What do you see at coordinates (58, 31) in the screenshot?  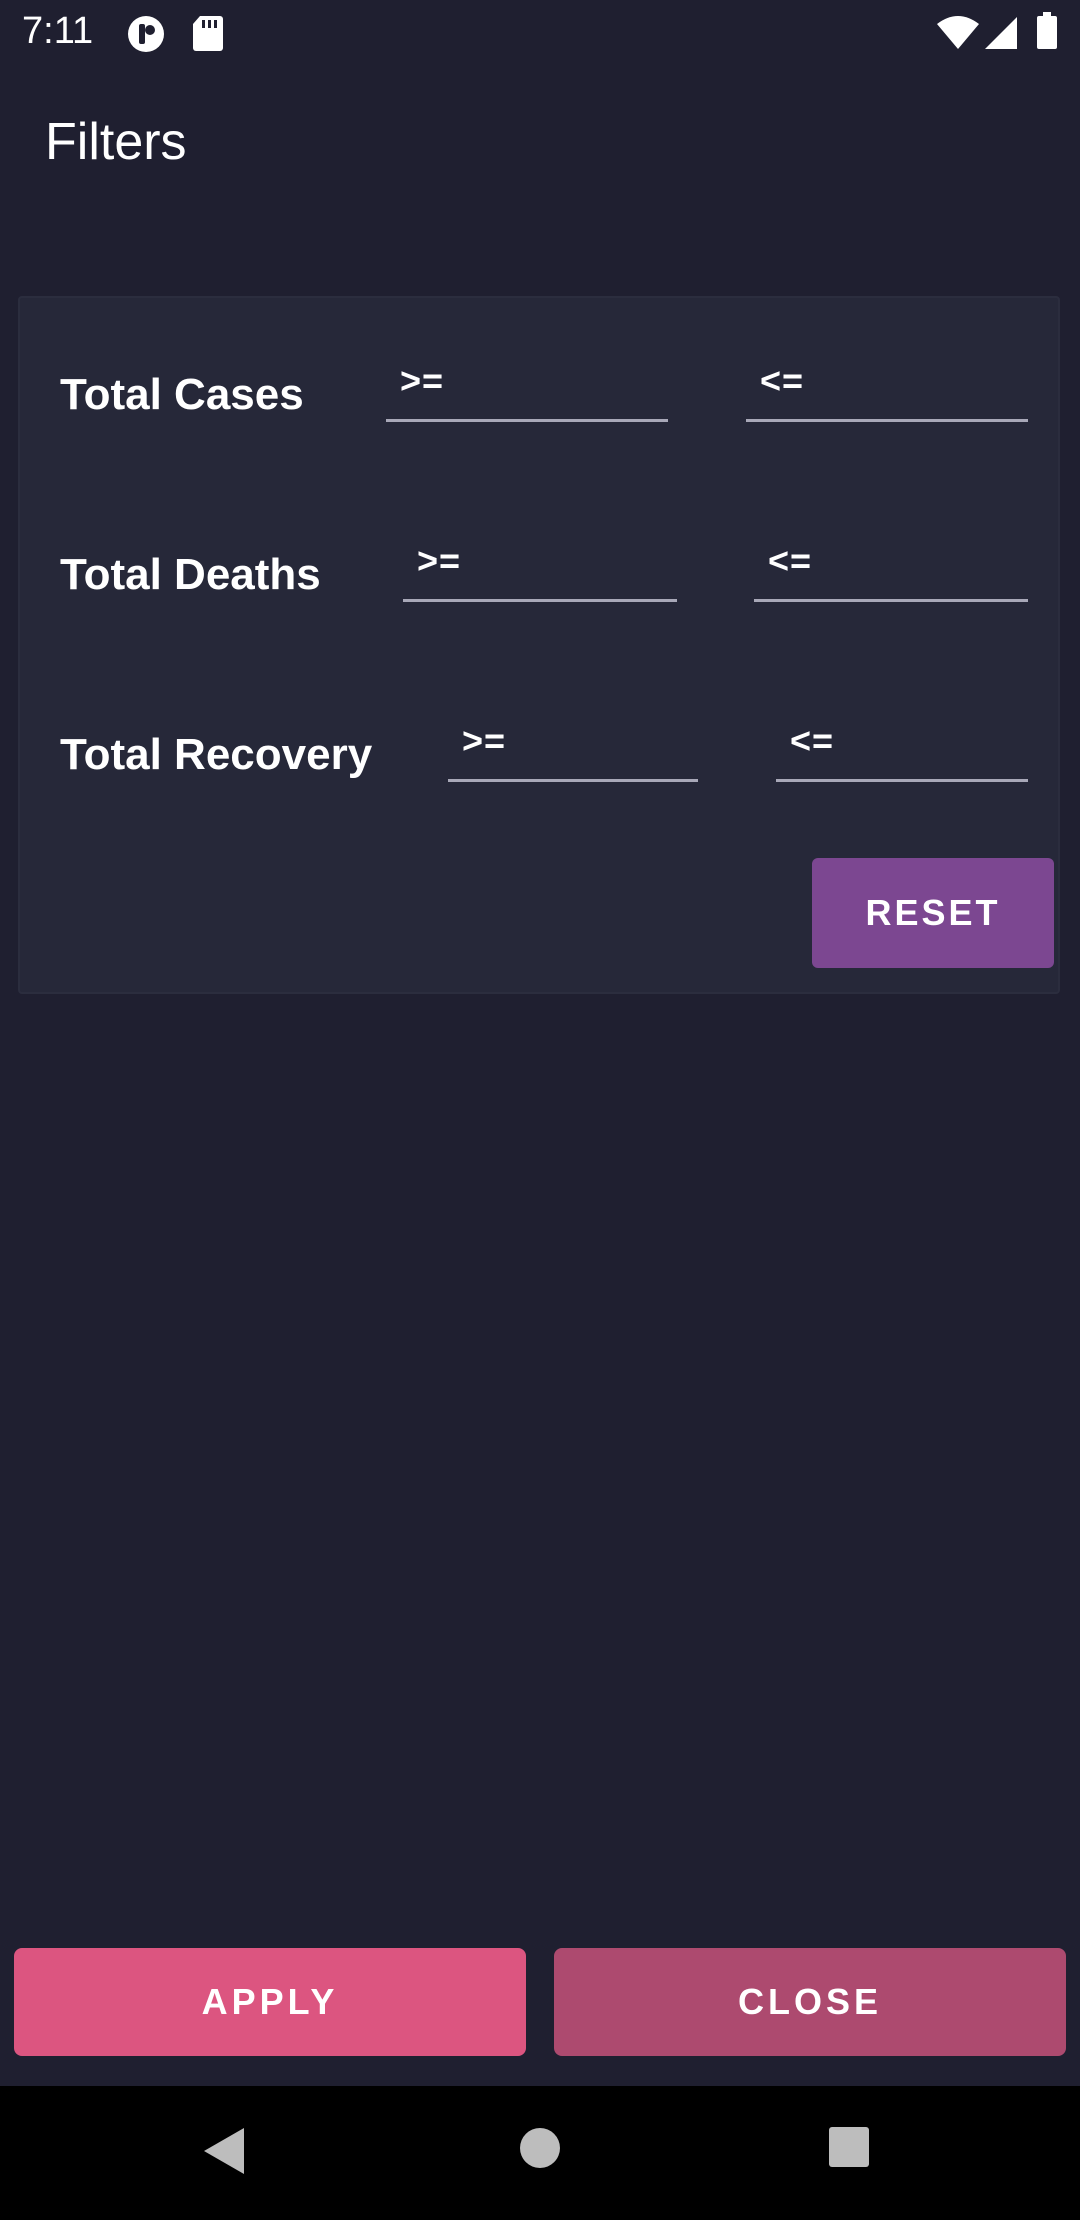 I see `status-time: 7:11` at bounding box center [58, 31].